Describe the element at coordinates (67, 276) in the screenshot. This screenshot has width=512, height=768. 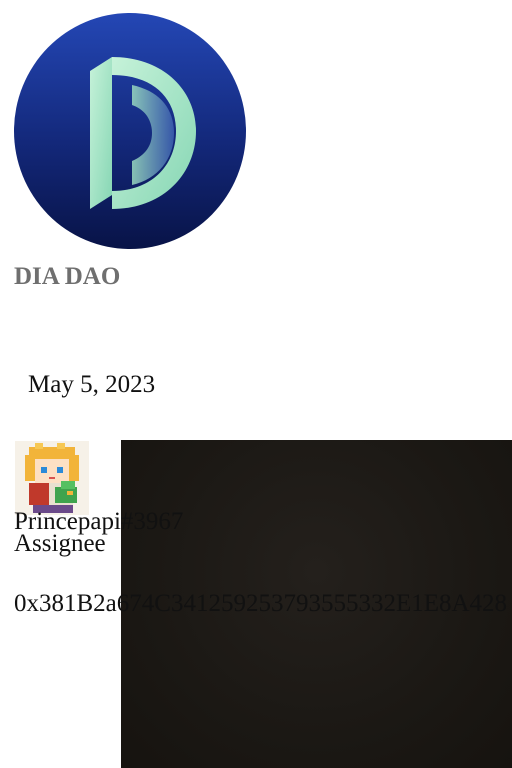
I see `org-name: DIA DAO` at that location.